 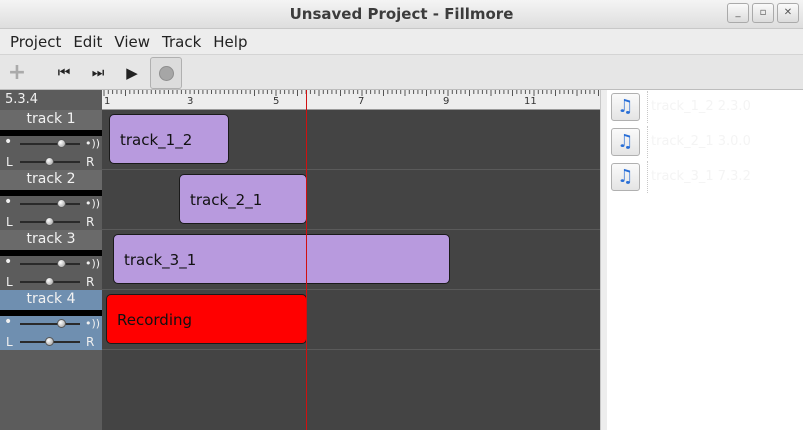 What do you see at coordinates (701, 106) in the screenshot?
I see `library-item-name: track_1_2 2.3.0` at bounding box center [701, 106].